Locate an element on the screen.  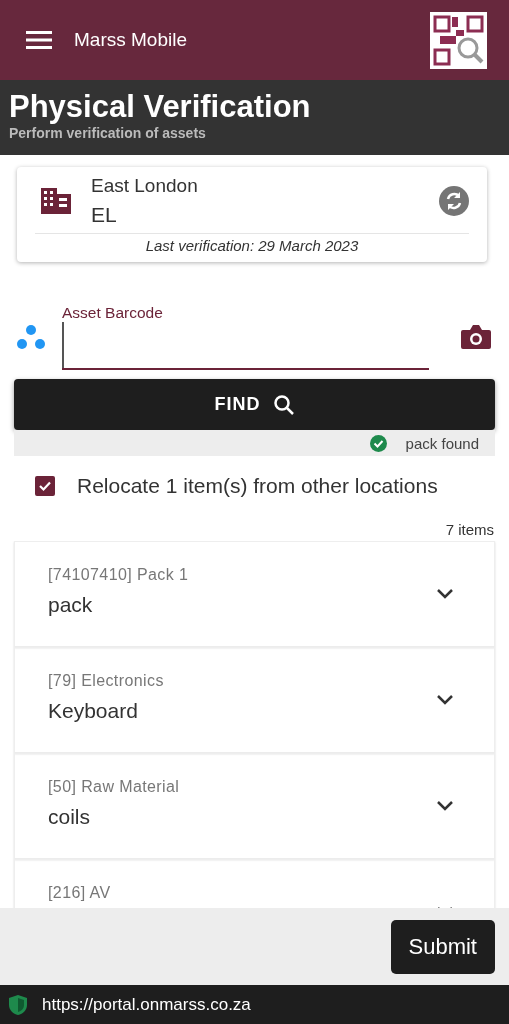
menu-icon is located at coordinates (39, 40).